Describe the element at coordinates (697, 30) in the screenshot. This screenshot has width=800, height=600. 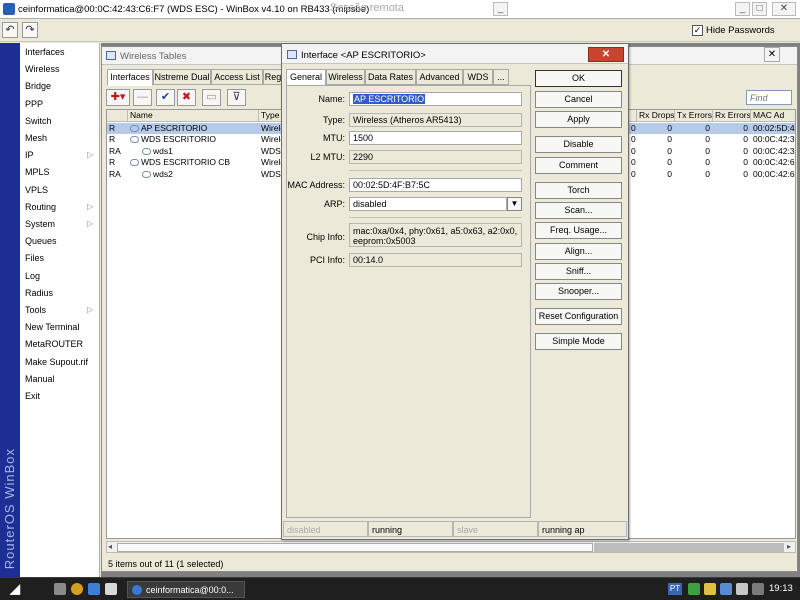
I see `hide-passwords-checkbox: ✓` at that location.